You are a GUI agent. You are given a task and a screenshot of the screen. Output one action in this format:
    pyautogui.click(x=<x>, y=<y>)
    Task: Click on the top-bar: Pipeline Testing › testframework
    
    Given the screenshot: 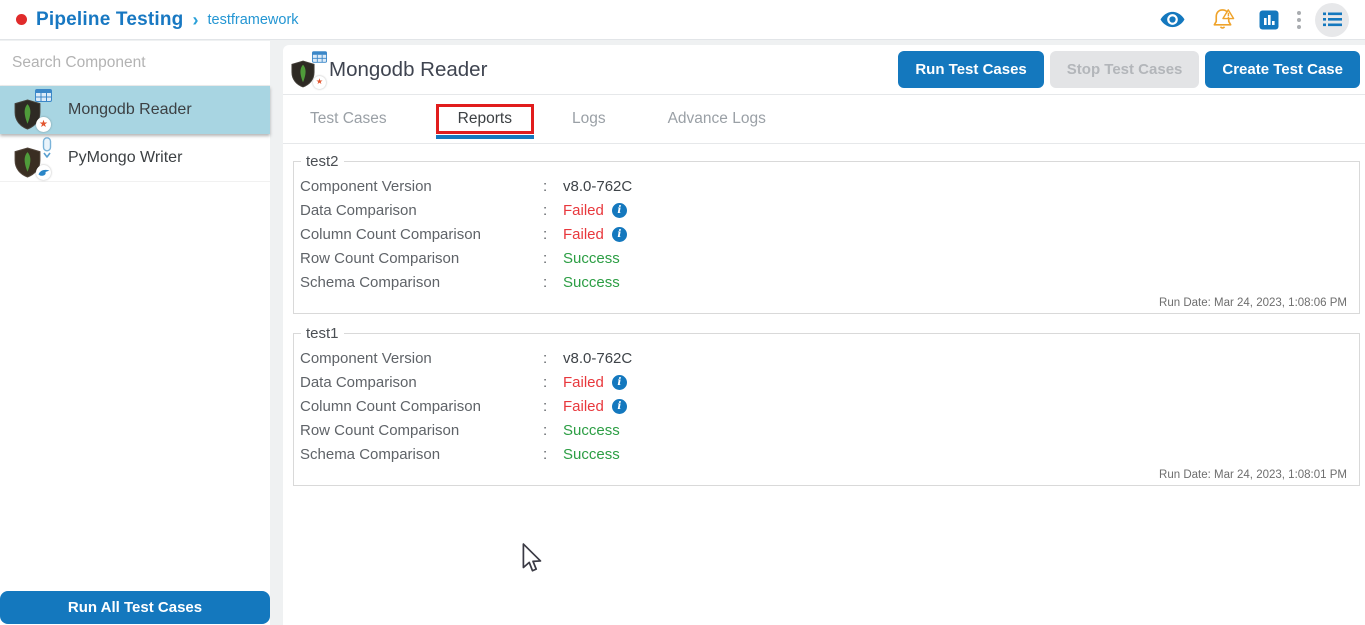 What is the action you would take?
    pyautogui.click(x=682, y=20)
    